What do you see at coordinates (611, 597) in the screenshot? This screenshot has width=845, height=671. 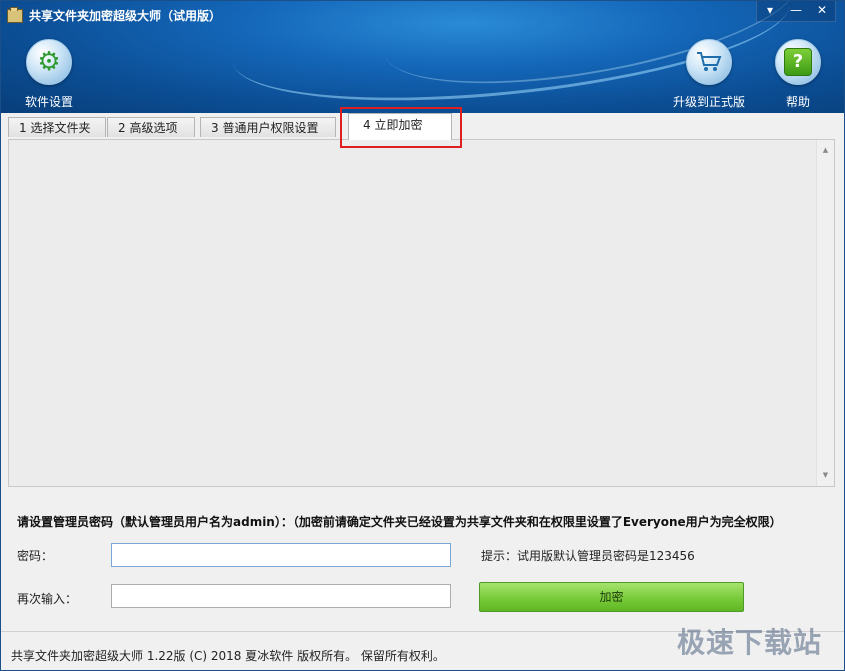 I see `encrypt-button: 加密` at bounding box center [611, 597].